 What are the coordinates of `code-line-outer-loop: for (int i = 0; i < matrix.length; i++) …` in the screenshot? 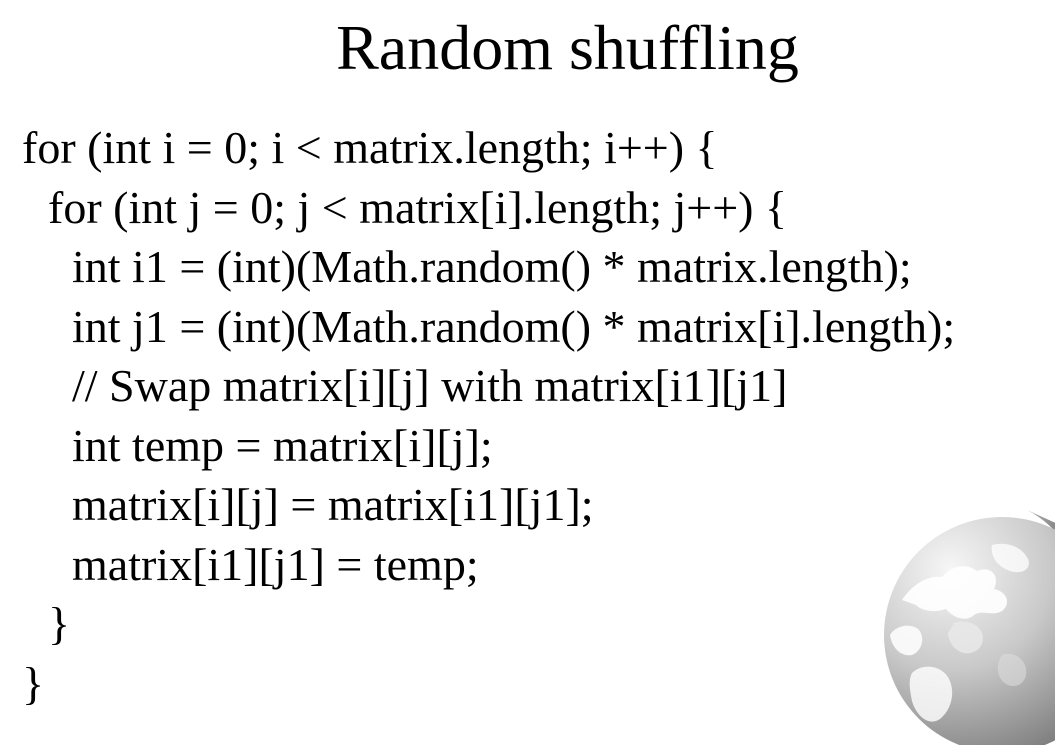 It's located at (370, 147).